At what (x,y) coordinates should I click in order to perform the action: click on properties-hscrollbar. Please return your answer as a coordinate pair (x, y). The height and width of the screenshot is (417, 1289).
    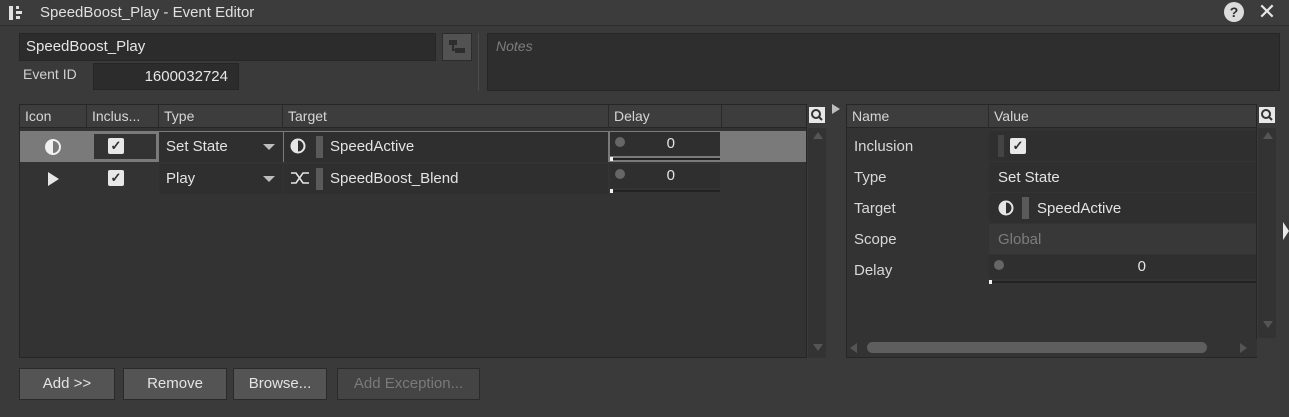
    Looking at the image, I should click on (1052, 348).